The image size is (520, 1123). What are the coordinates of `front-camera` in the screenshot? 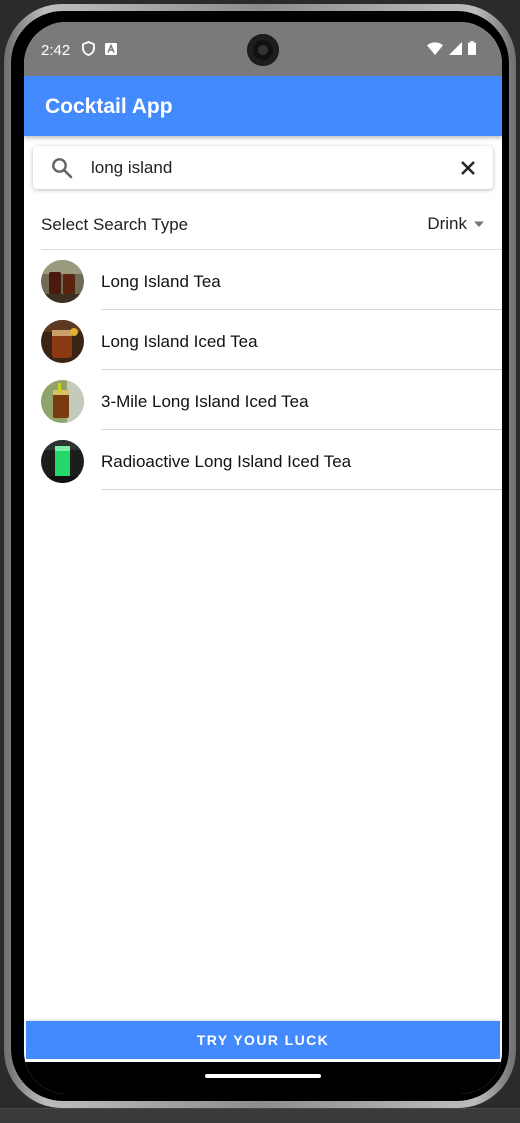 It's located at (263, 50).